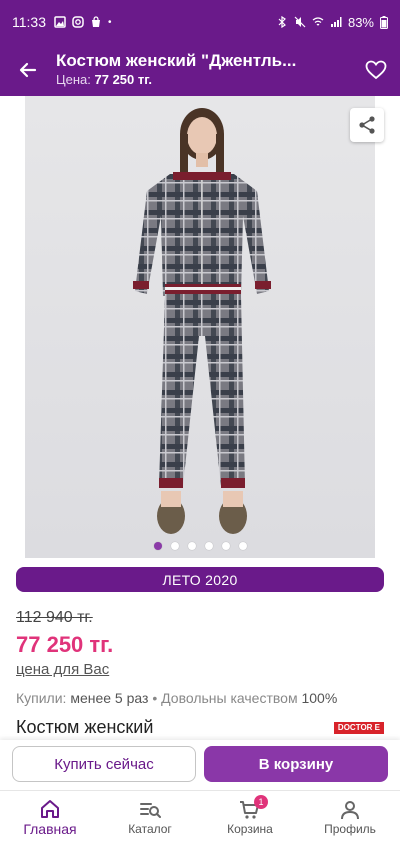 The image size is (400, 844). Describe the element at coordinates (29, 22) in the screenshot. I see `status-time: 11:33` at that location.